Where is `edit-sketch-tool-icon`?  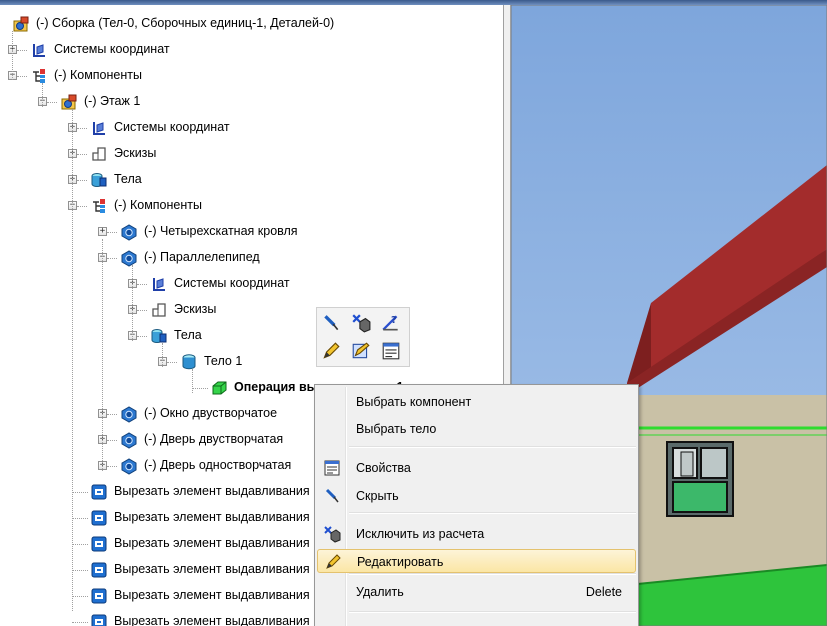
edit-sketch-tool-icon is located at coordinates (362, 352).